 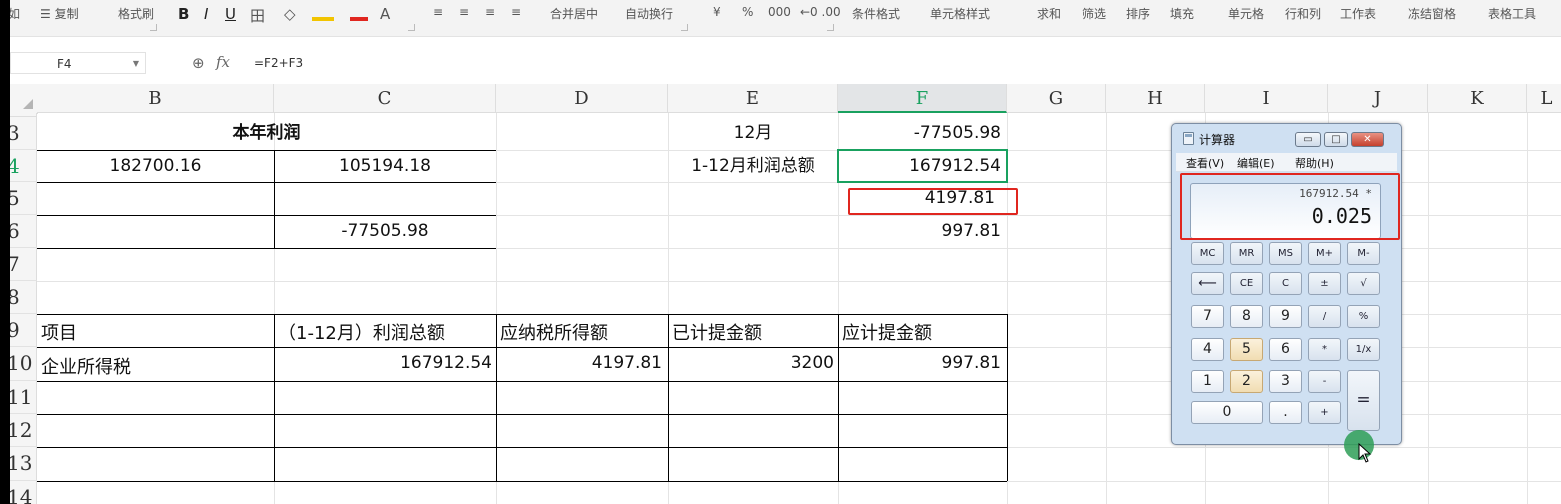 What do you see at coordinates (753, 330) in the screenshot?
I see `cell-e9: 已计提金额` at bounding box center [753, 330].